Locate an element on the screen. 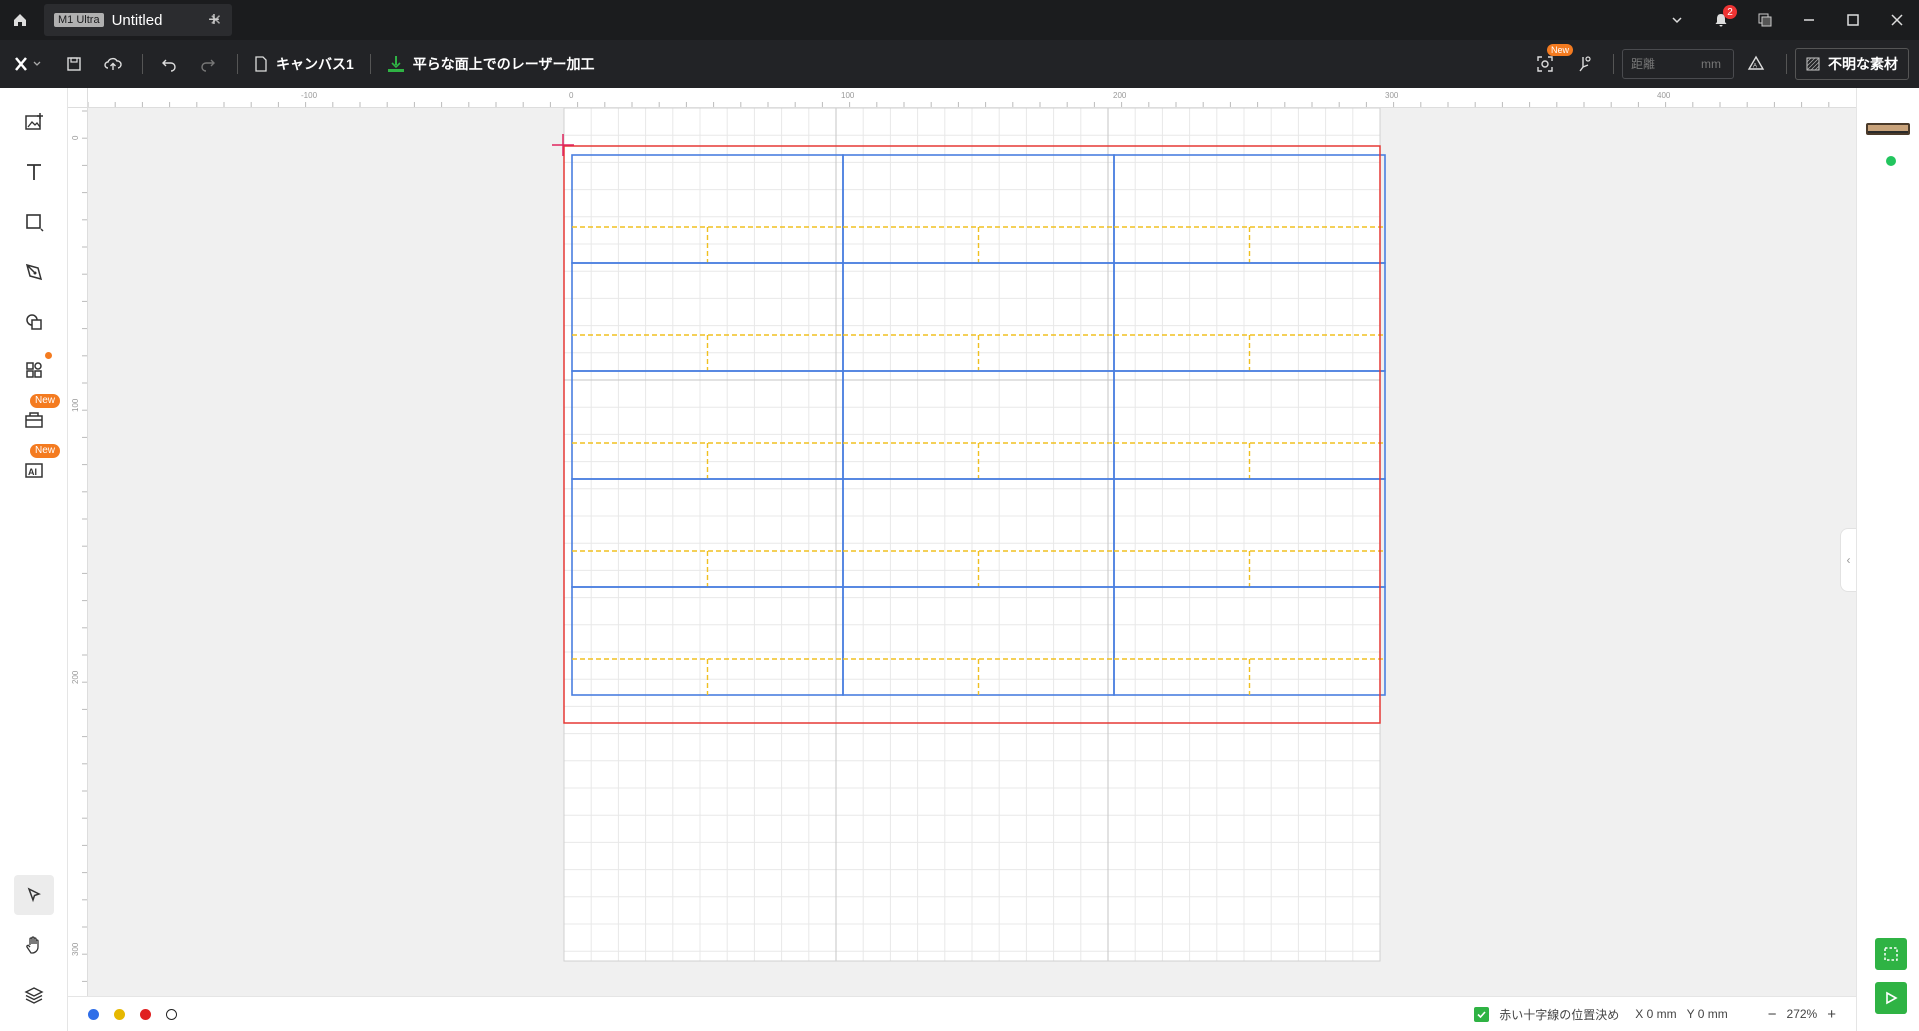 The width and height of the screenshot is (1919, 1031). pen-tool-icon is located at coordinates (34, 272).